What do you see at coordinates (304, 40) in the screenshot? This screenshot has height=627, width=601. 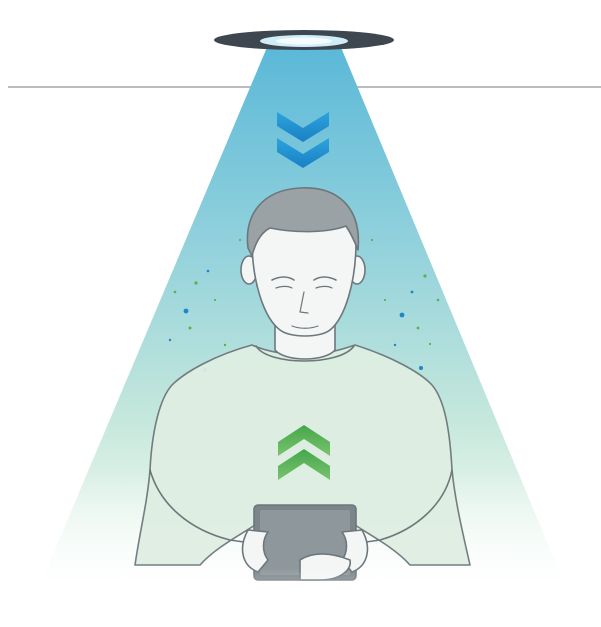 I see `ceiling-lamp-icon` at bounding box center [304, 40].